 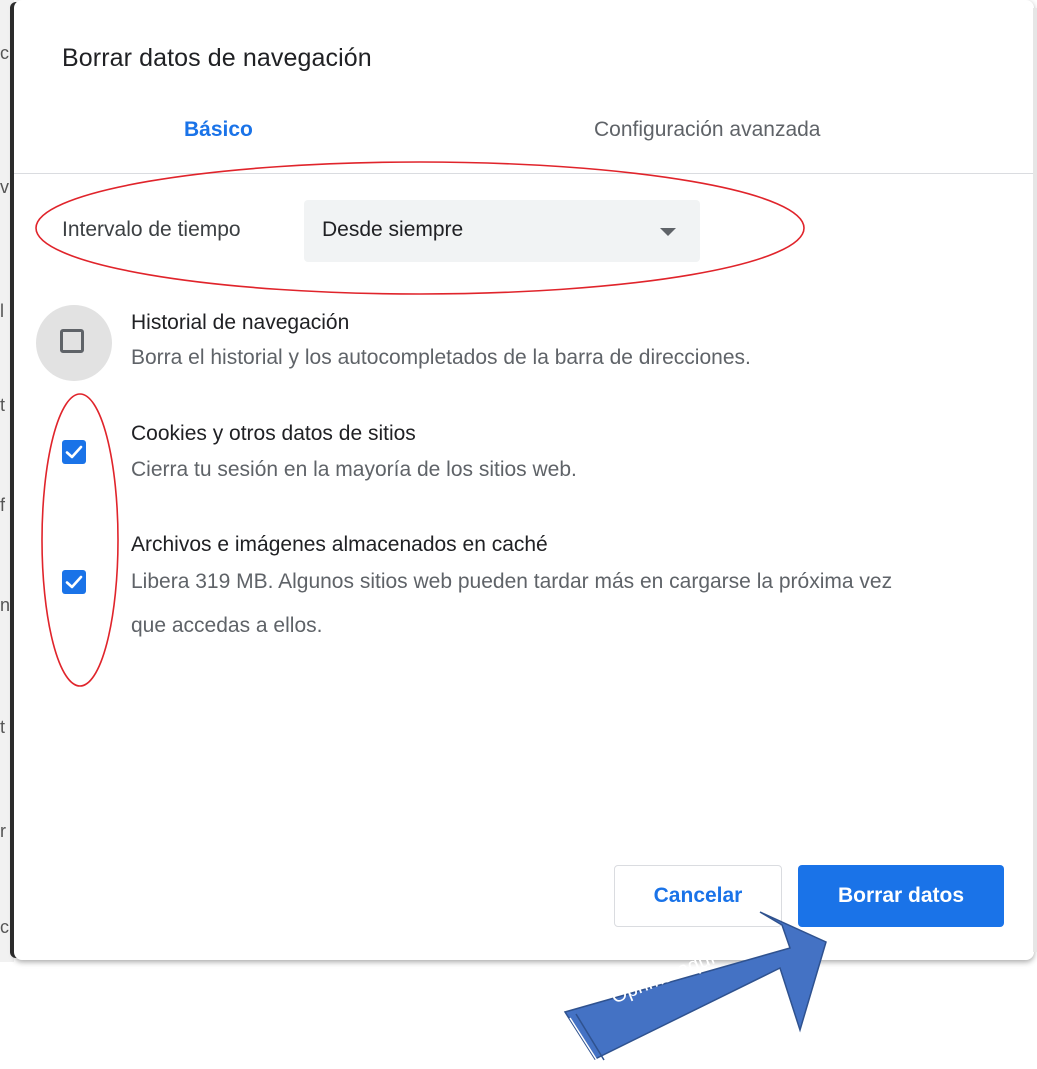 I want to click on background-page-edge: c v l t f n t r c, so click(x=7, y=481).